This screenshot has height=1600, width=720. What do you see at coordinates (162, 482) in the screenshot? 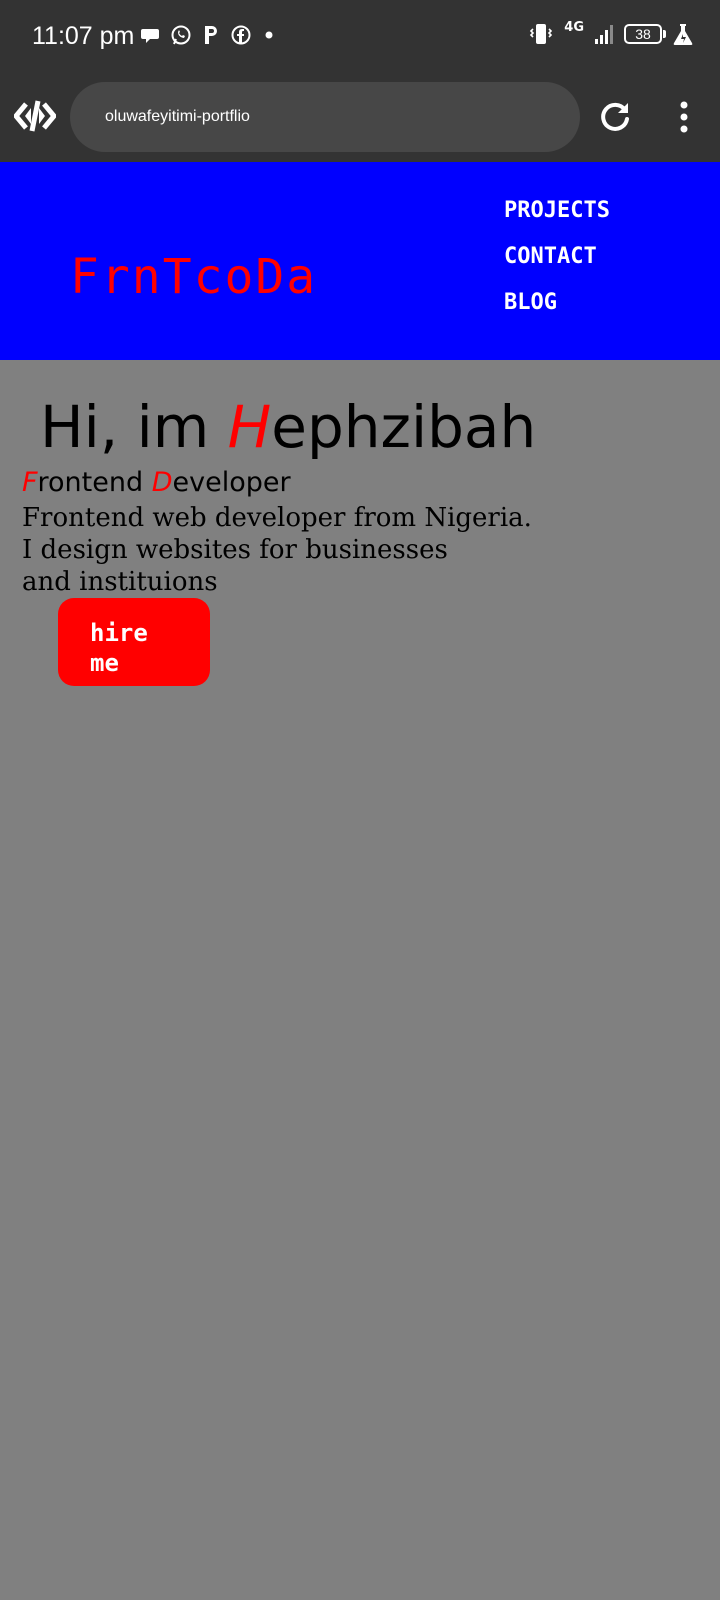
I see `role-initial-d: D` at bounding box center [162, 482].